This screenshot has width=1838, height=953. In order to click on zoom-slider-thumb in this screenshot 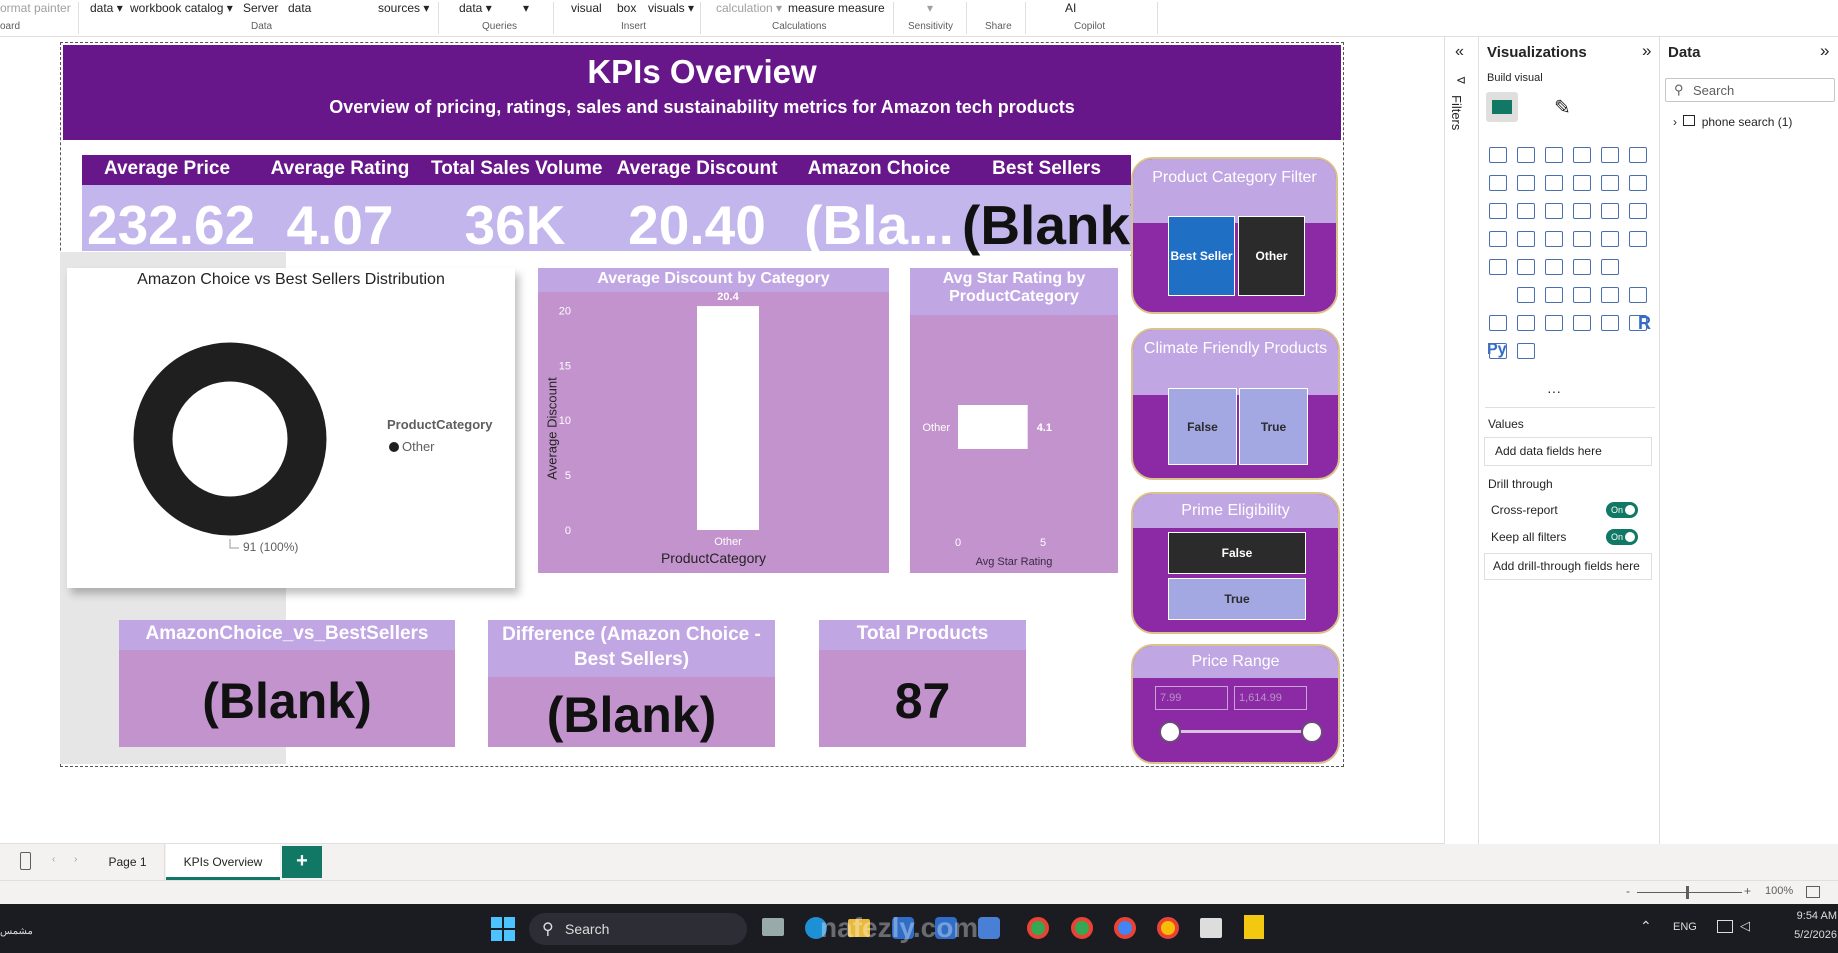, I will do `click(1687, 892)`.